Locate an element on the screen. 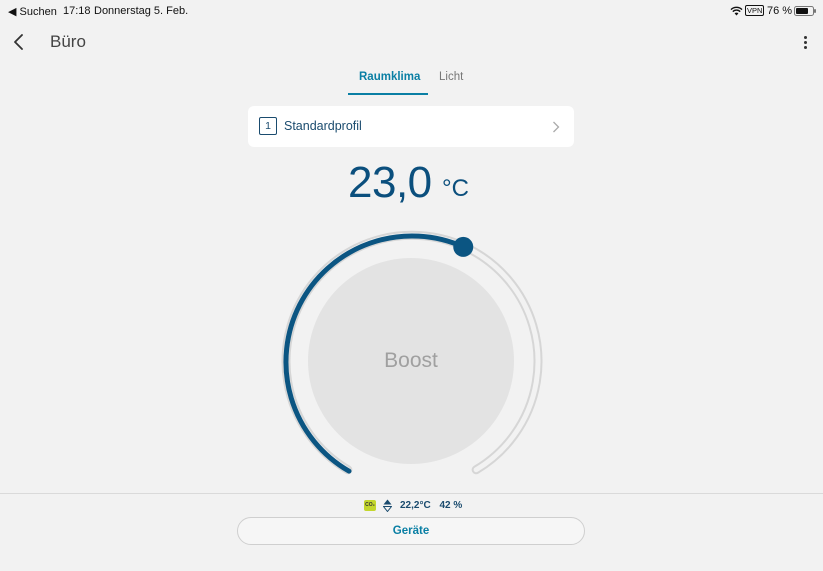 The height and width of the screenshot is (571, 823). back-to-app-link: ◀ Suchen is located at coordinates (32, 11).